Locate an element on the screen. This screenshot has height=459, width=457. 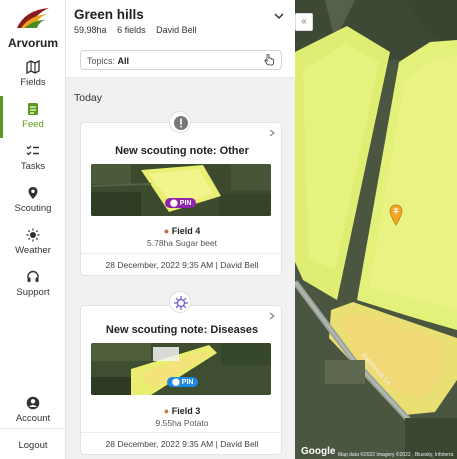
account-icon is located at coordinates (33, 403).